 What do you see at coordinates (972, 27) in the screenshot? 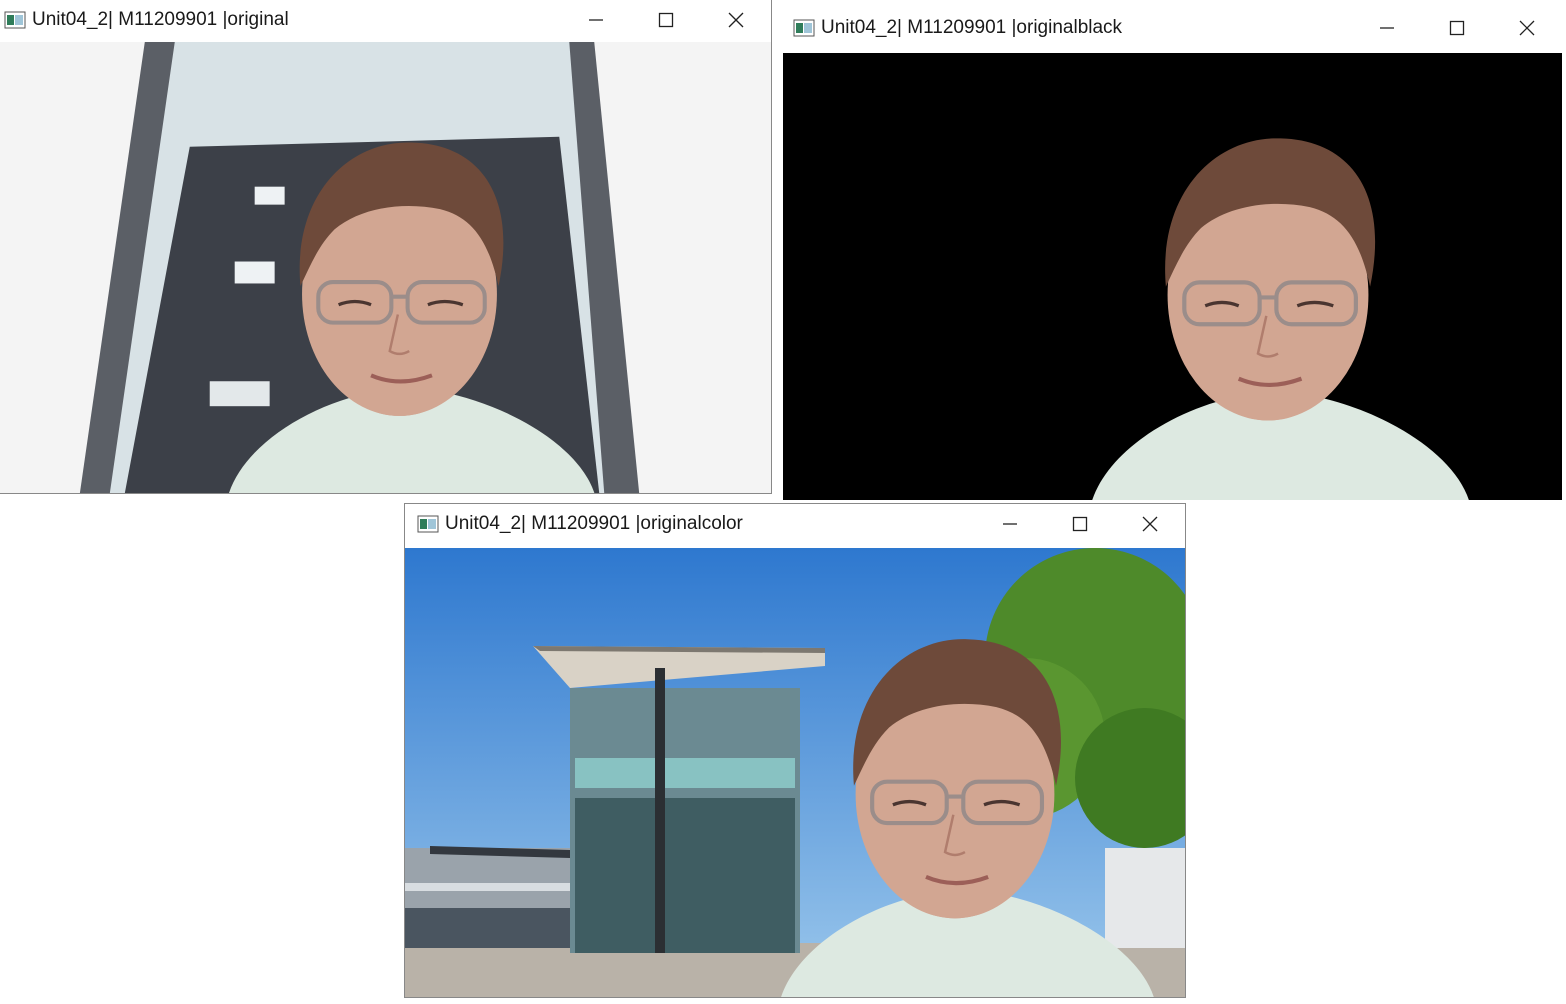
I see `window-title: Unit04_2| M11209901 |originalblack` at bounding box center [972, 27].